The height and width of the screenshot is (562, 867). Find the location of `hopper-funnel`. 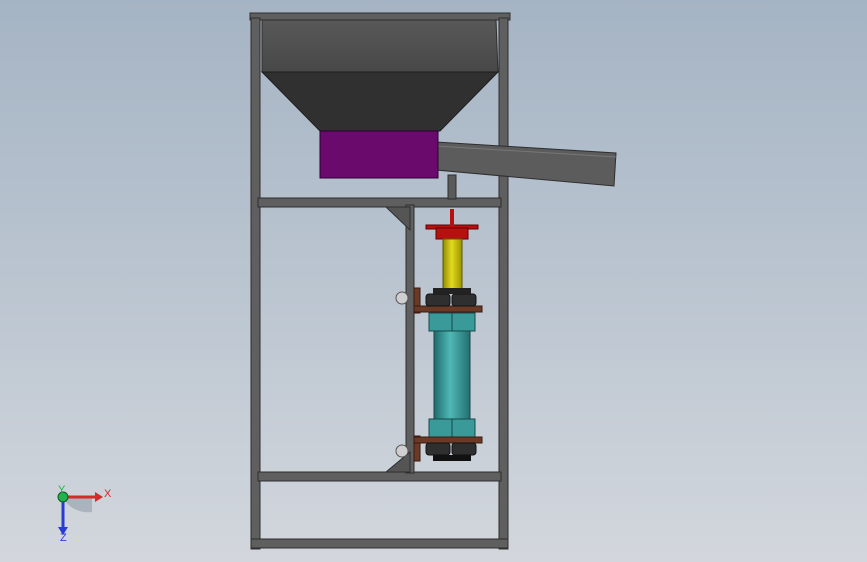

hopper-funnel is located at coordinates (380, 101).